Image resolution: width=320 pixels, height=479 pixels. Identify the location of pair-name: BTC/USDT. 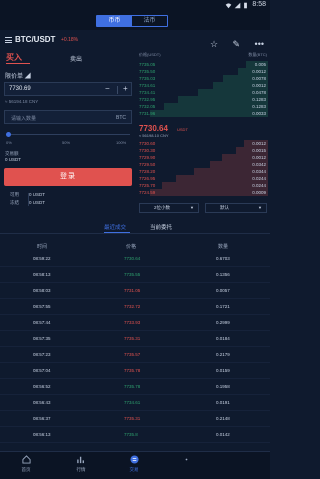
(35, 39).